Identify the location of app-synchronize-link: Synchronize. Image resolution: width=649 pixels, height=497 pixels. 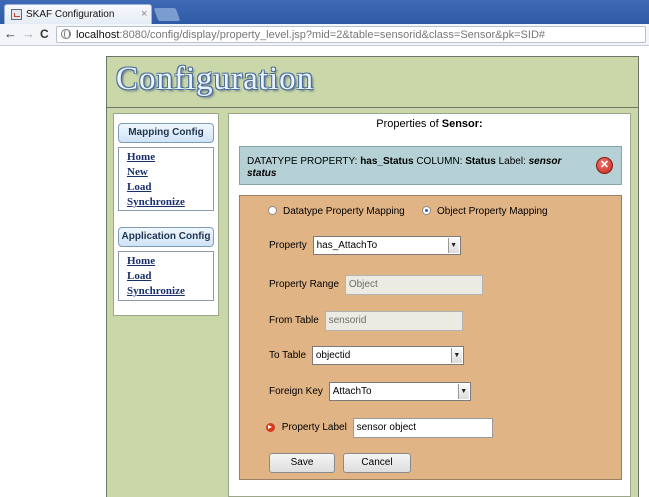
(170, 291).